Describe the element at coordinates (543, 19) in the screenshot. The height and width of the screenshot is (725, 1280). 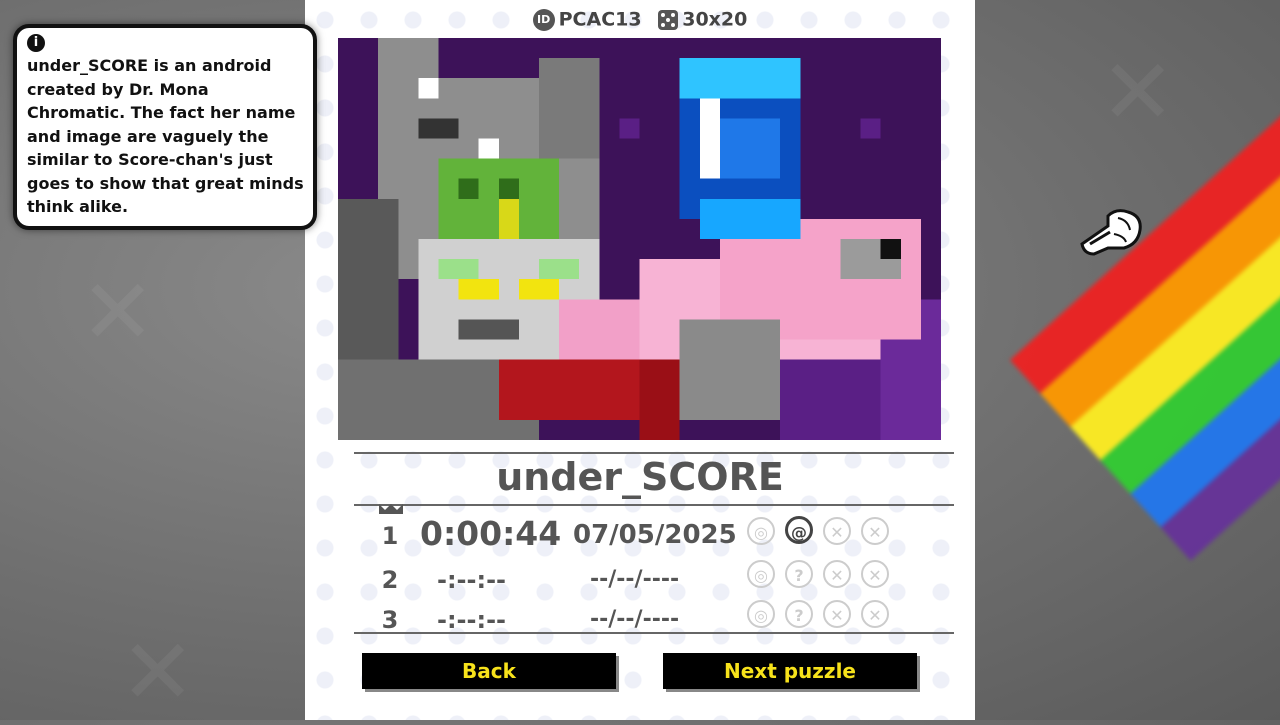
I see `id-icon: ID` at that location.